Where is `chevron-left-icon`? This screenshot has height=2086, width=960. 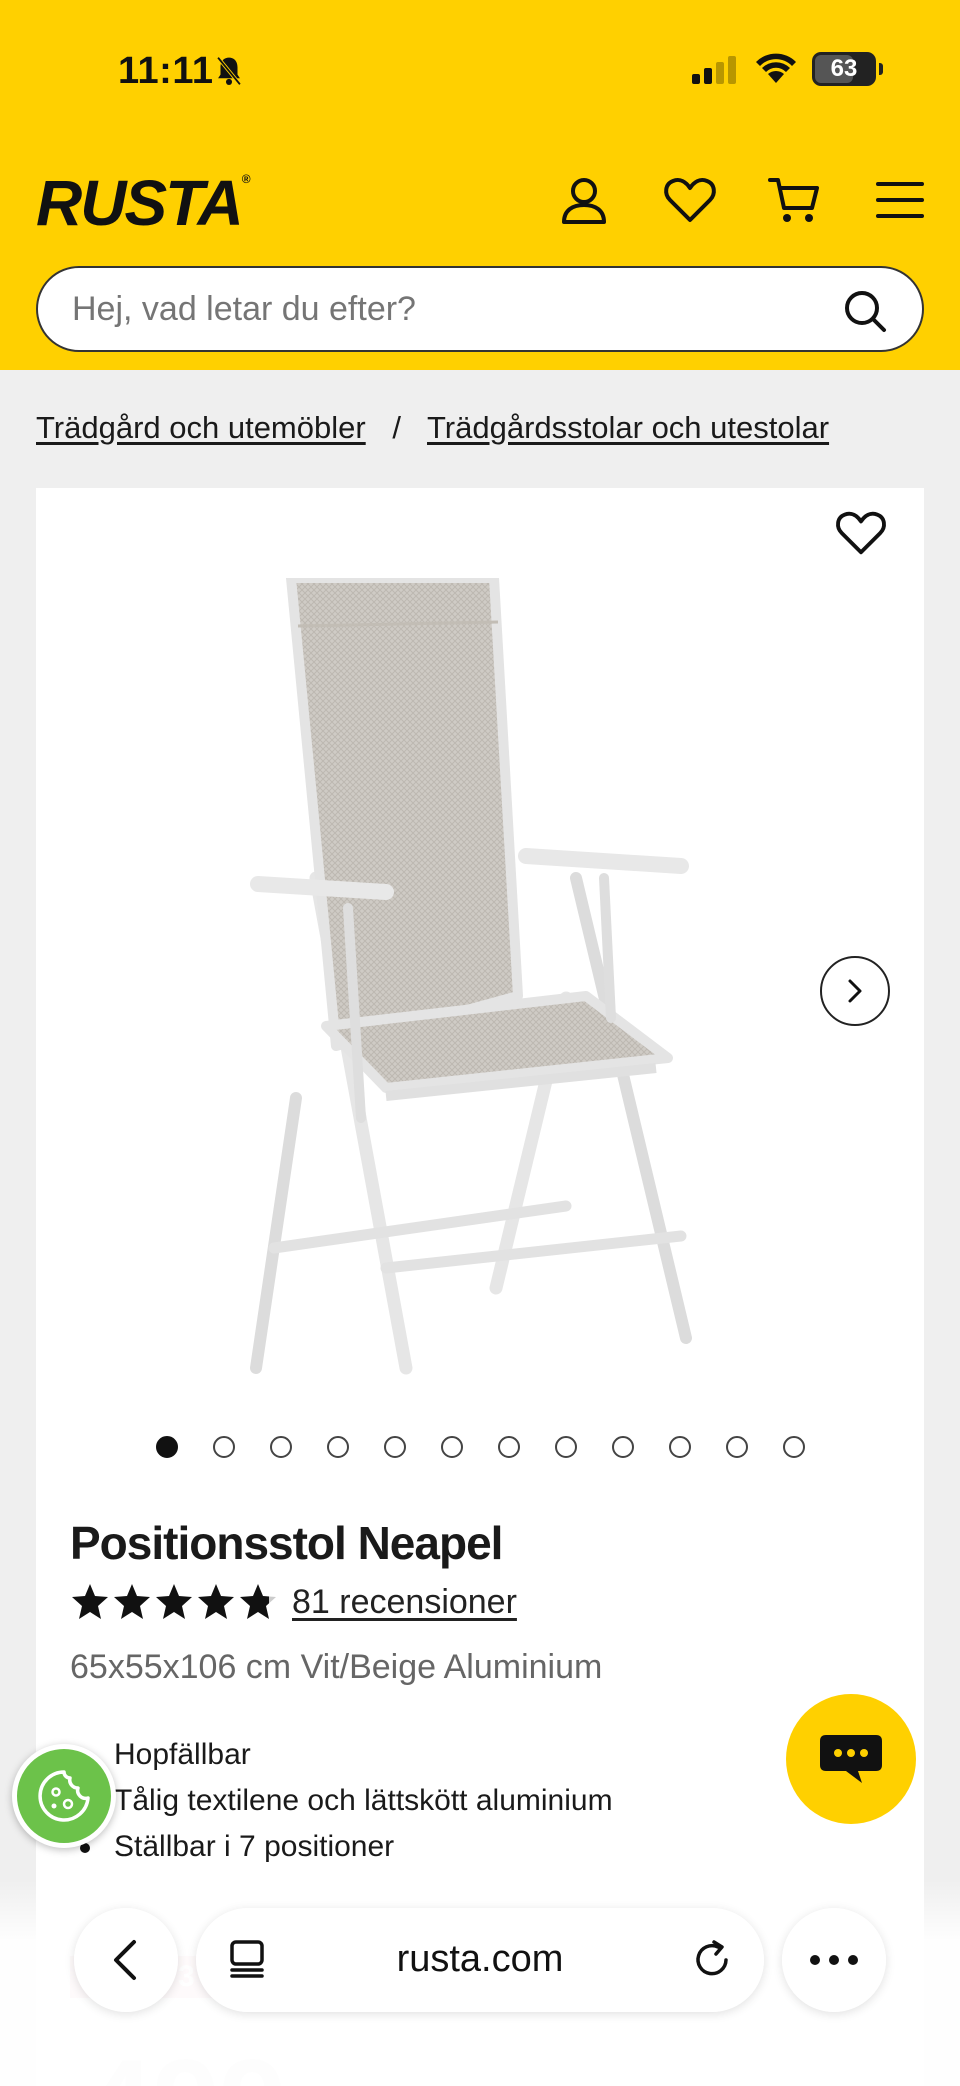 chevron-left-icon is located at coordinates (125, 1960).